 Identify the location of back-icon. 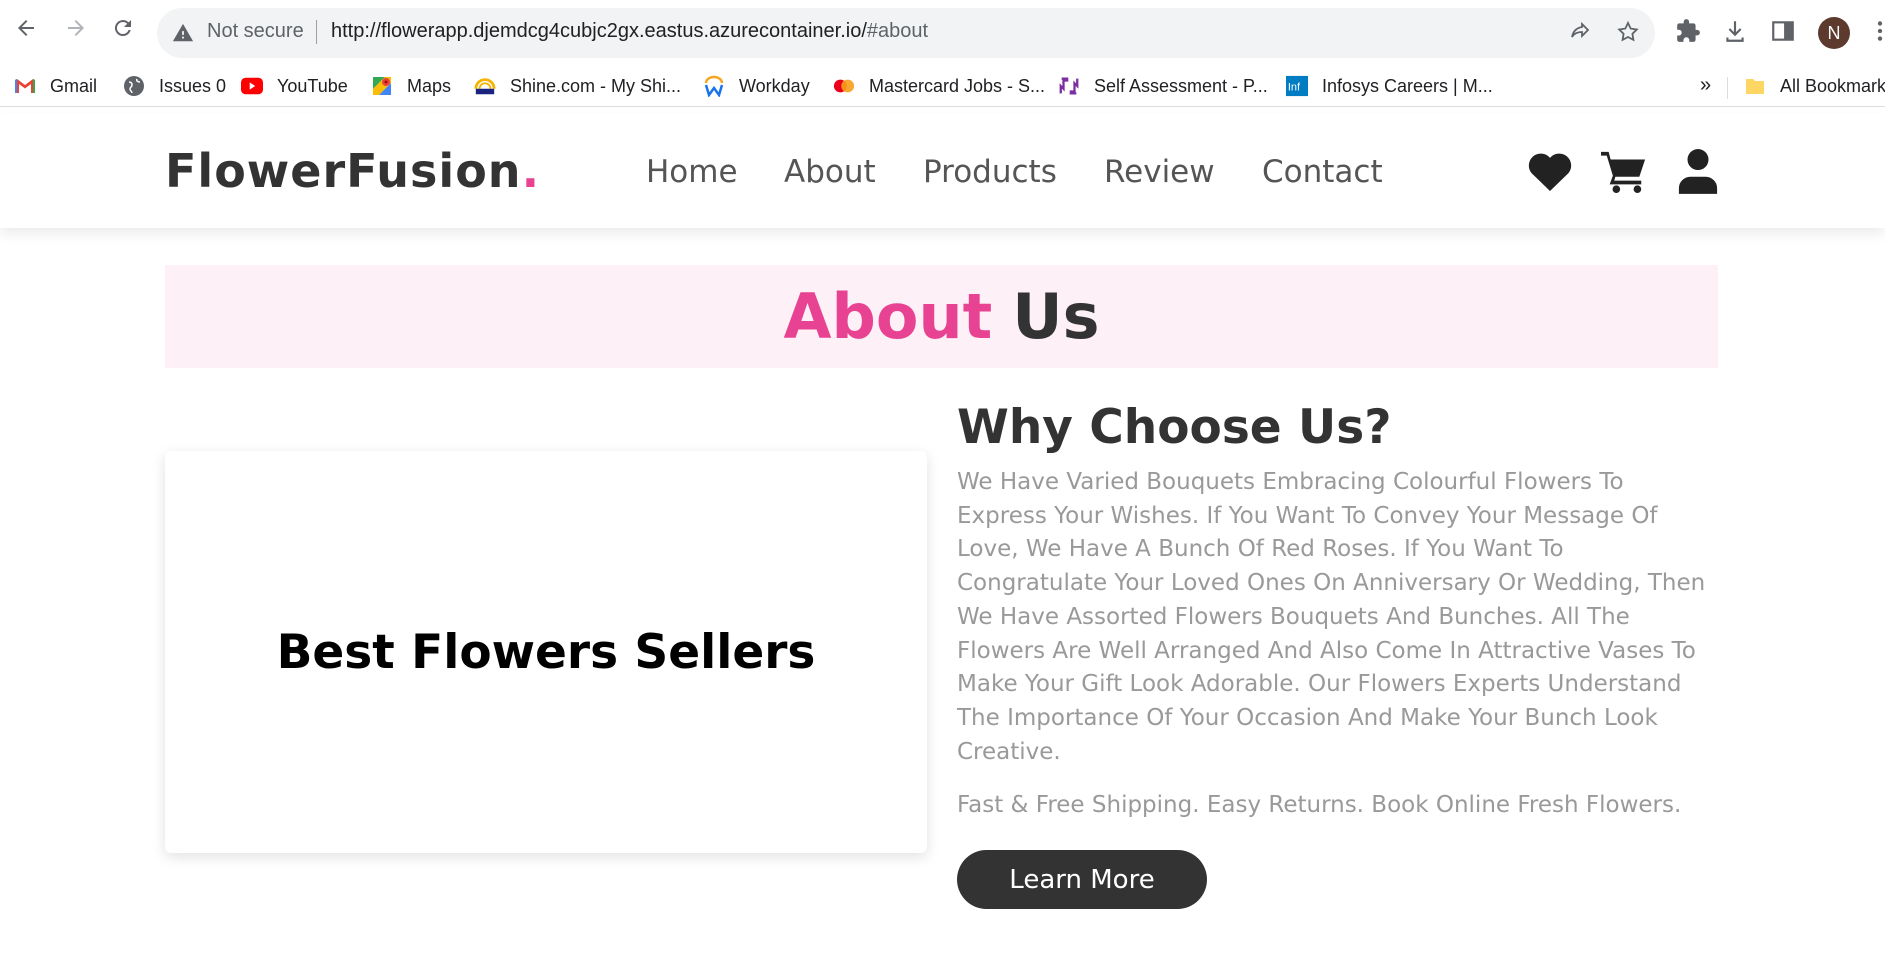
(26, 28).